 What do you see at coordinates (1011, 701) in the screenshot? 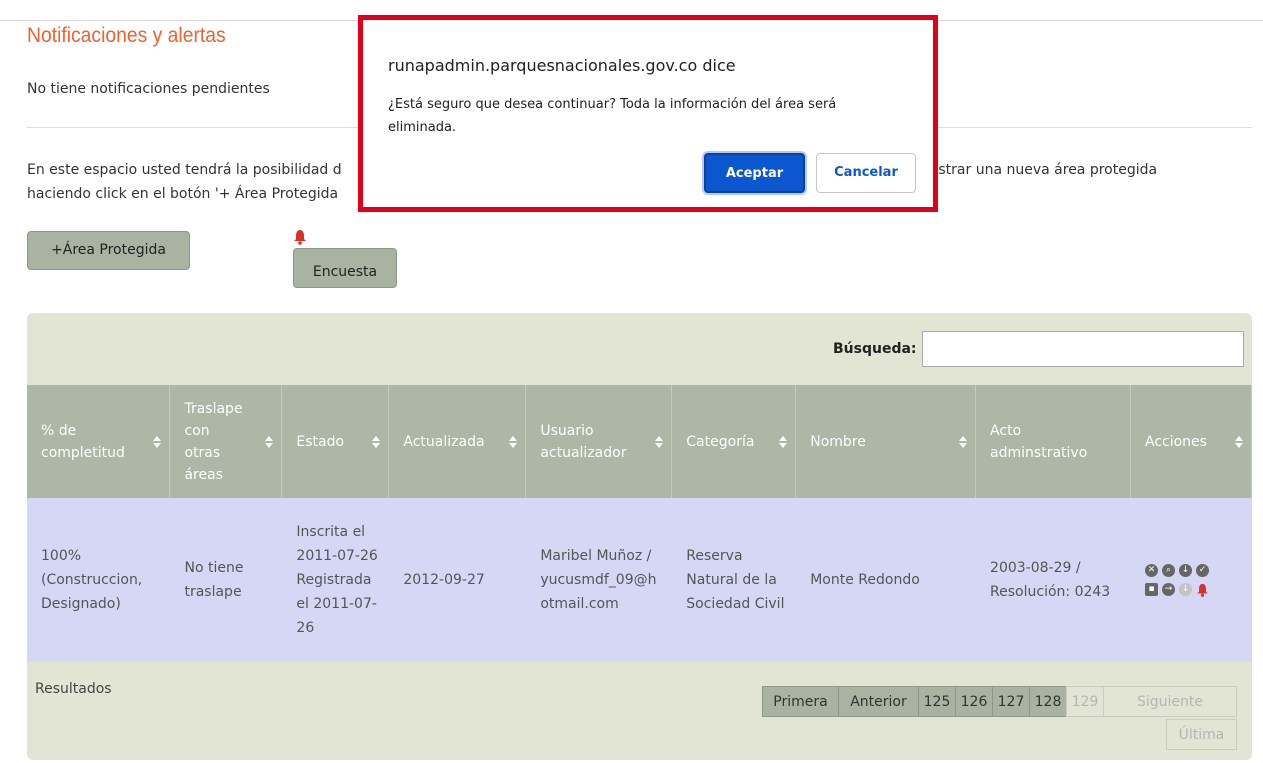
I see `pagination-page: 127` at bounding box center [1011, 701].